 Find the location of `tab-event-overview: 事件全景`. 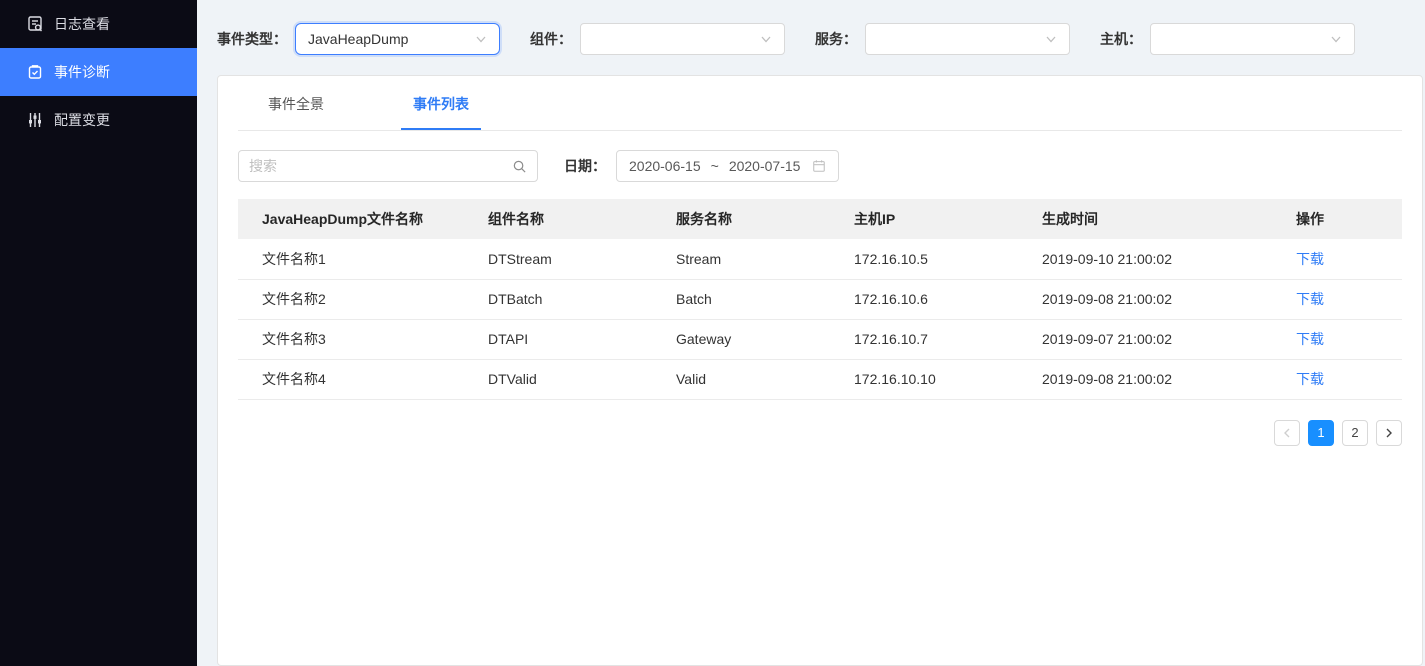

tab-event-overview: 事件全景 is located at coordinates (296, 103).